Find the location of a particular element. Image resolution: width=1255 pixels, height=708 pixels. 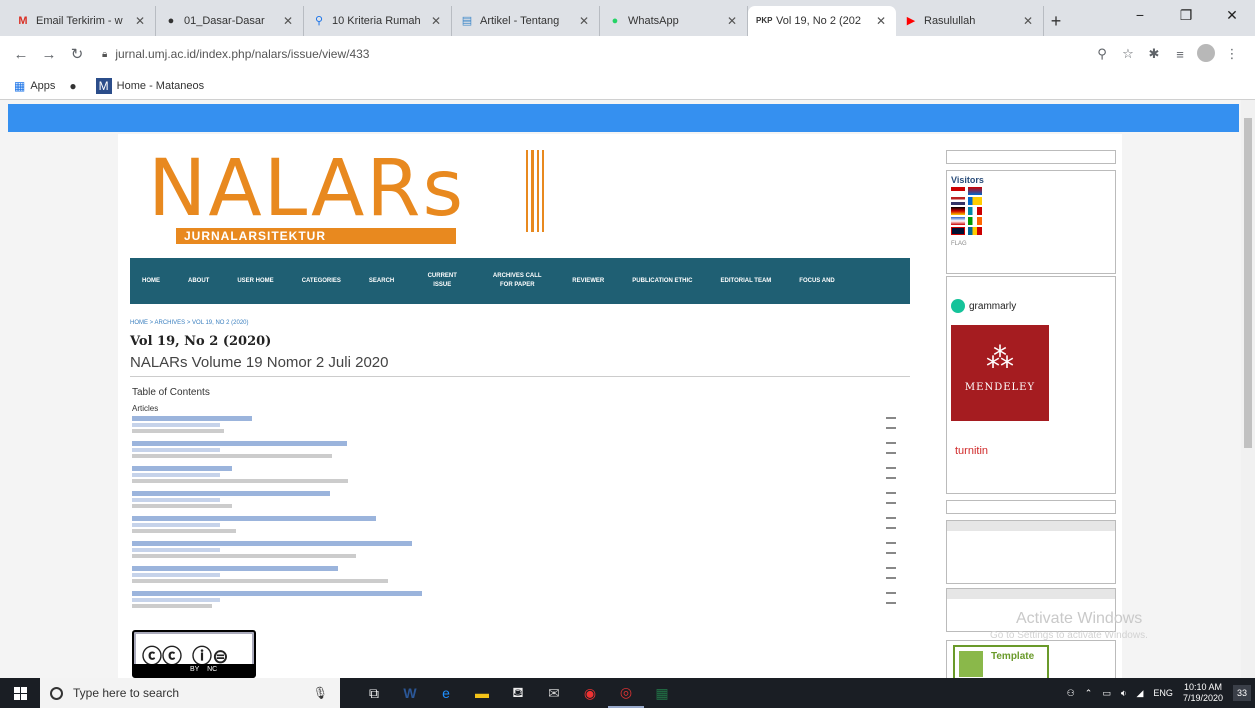

taskbar-search: Type here to search 🎙︎ is located at coordinates (190, 693).